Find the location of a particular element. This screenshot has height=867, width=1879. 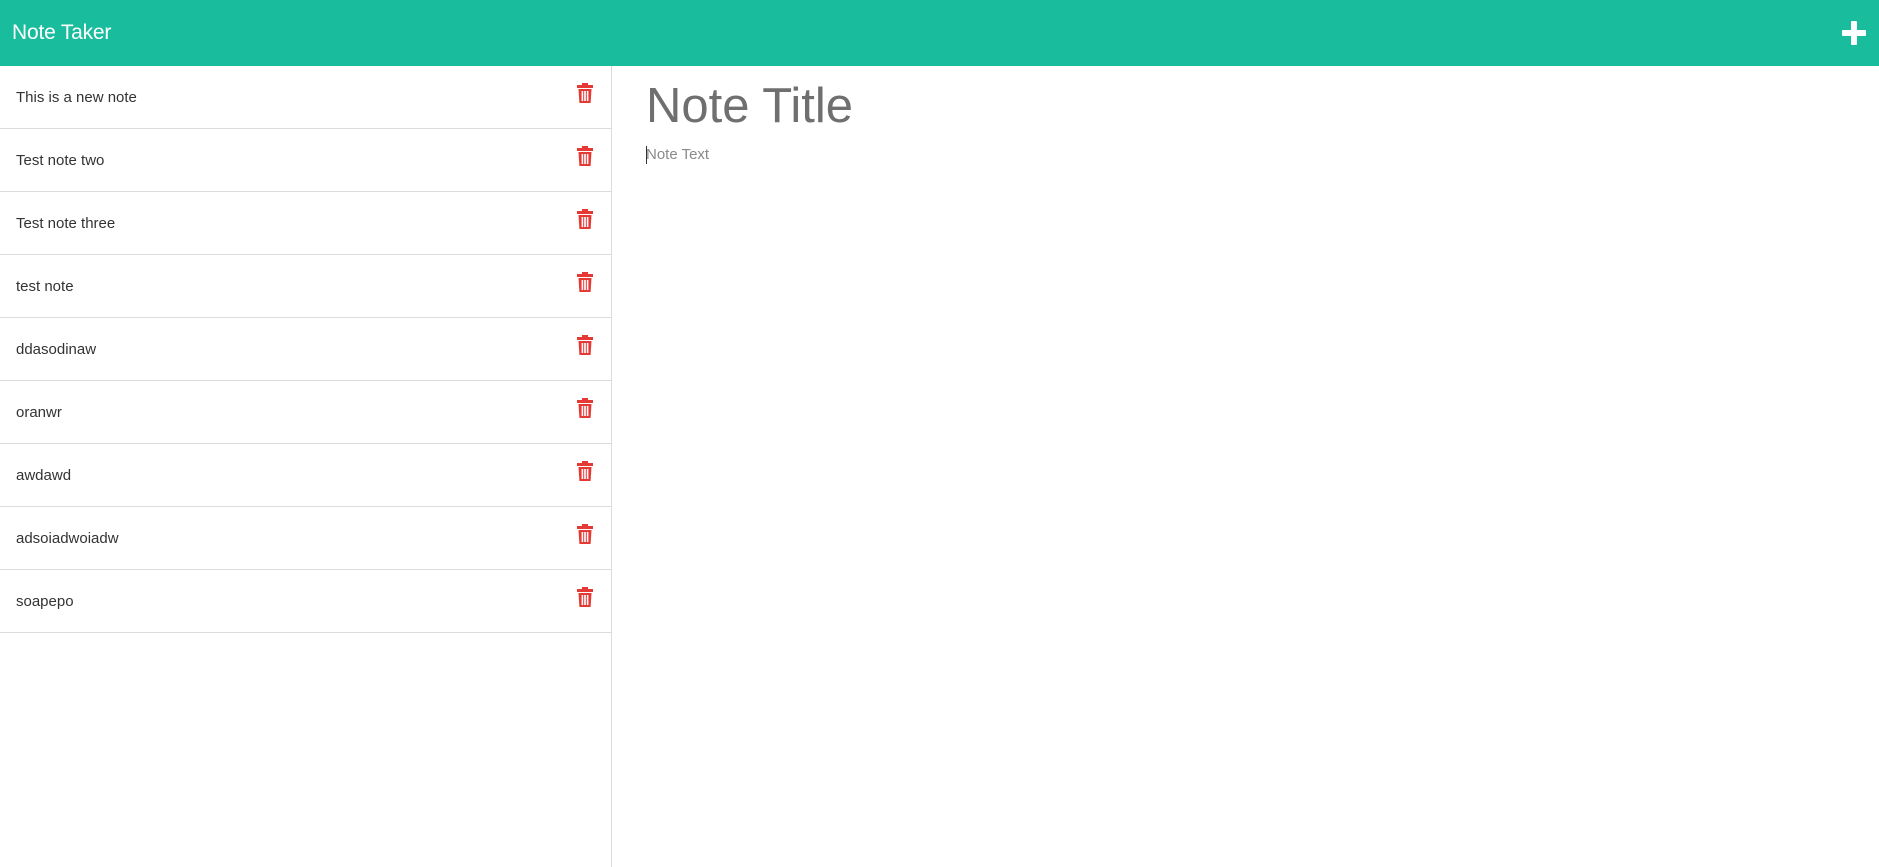

navbar: Note Taker is located at coordinates (939, 33).